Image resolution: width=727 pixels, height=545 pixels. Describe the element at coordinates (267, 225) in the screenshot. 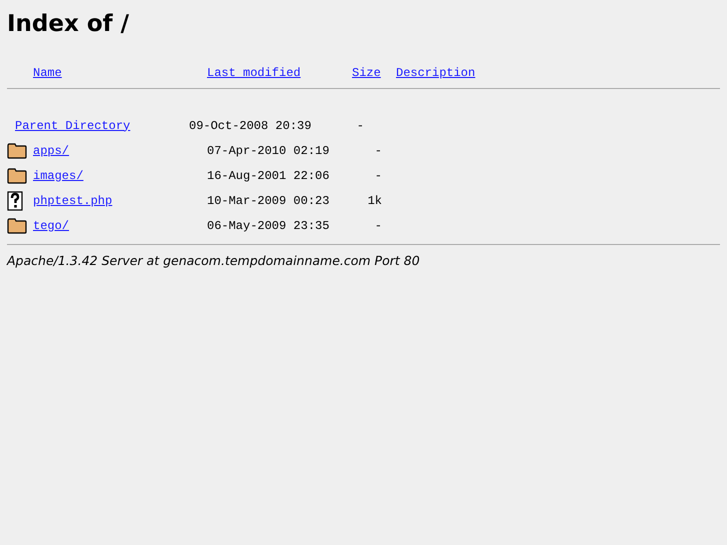

I see `modified-date: 06-May-2009 23:35` at that location.